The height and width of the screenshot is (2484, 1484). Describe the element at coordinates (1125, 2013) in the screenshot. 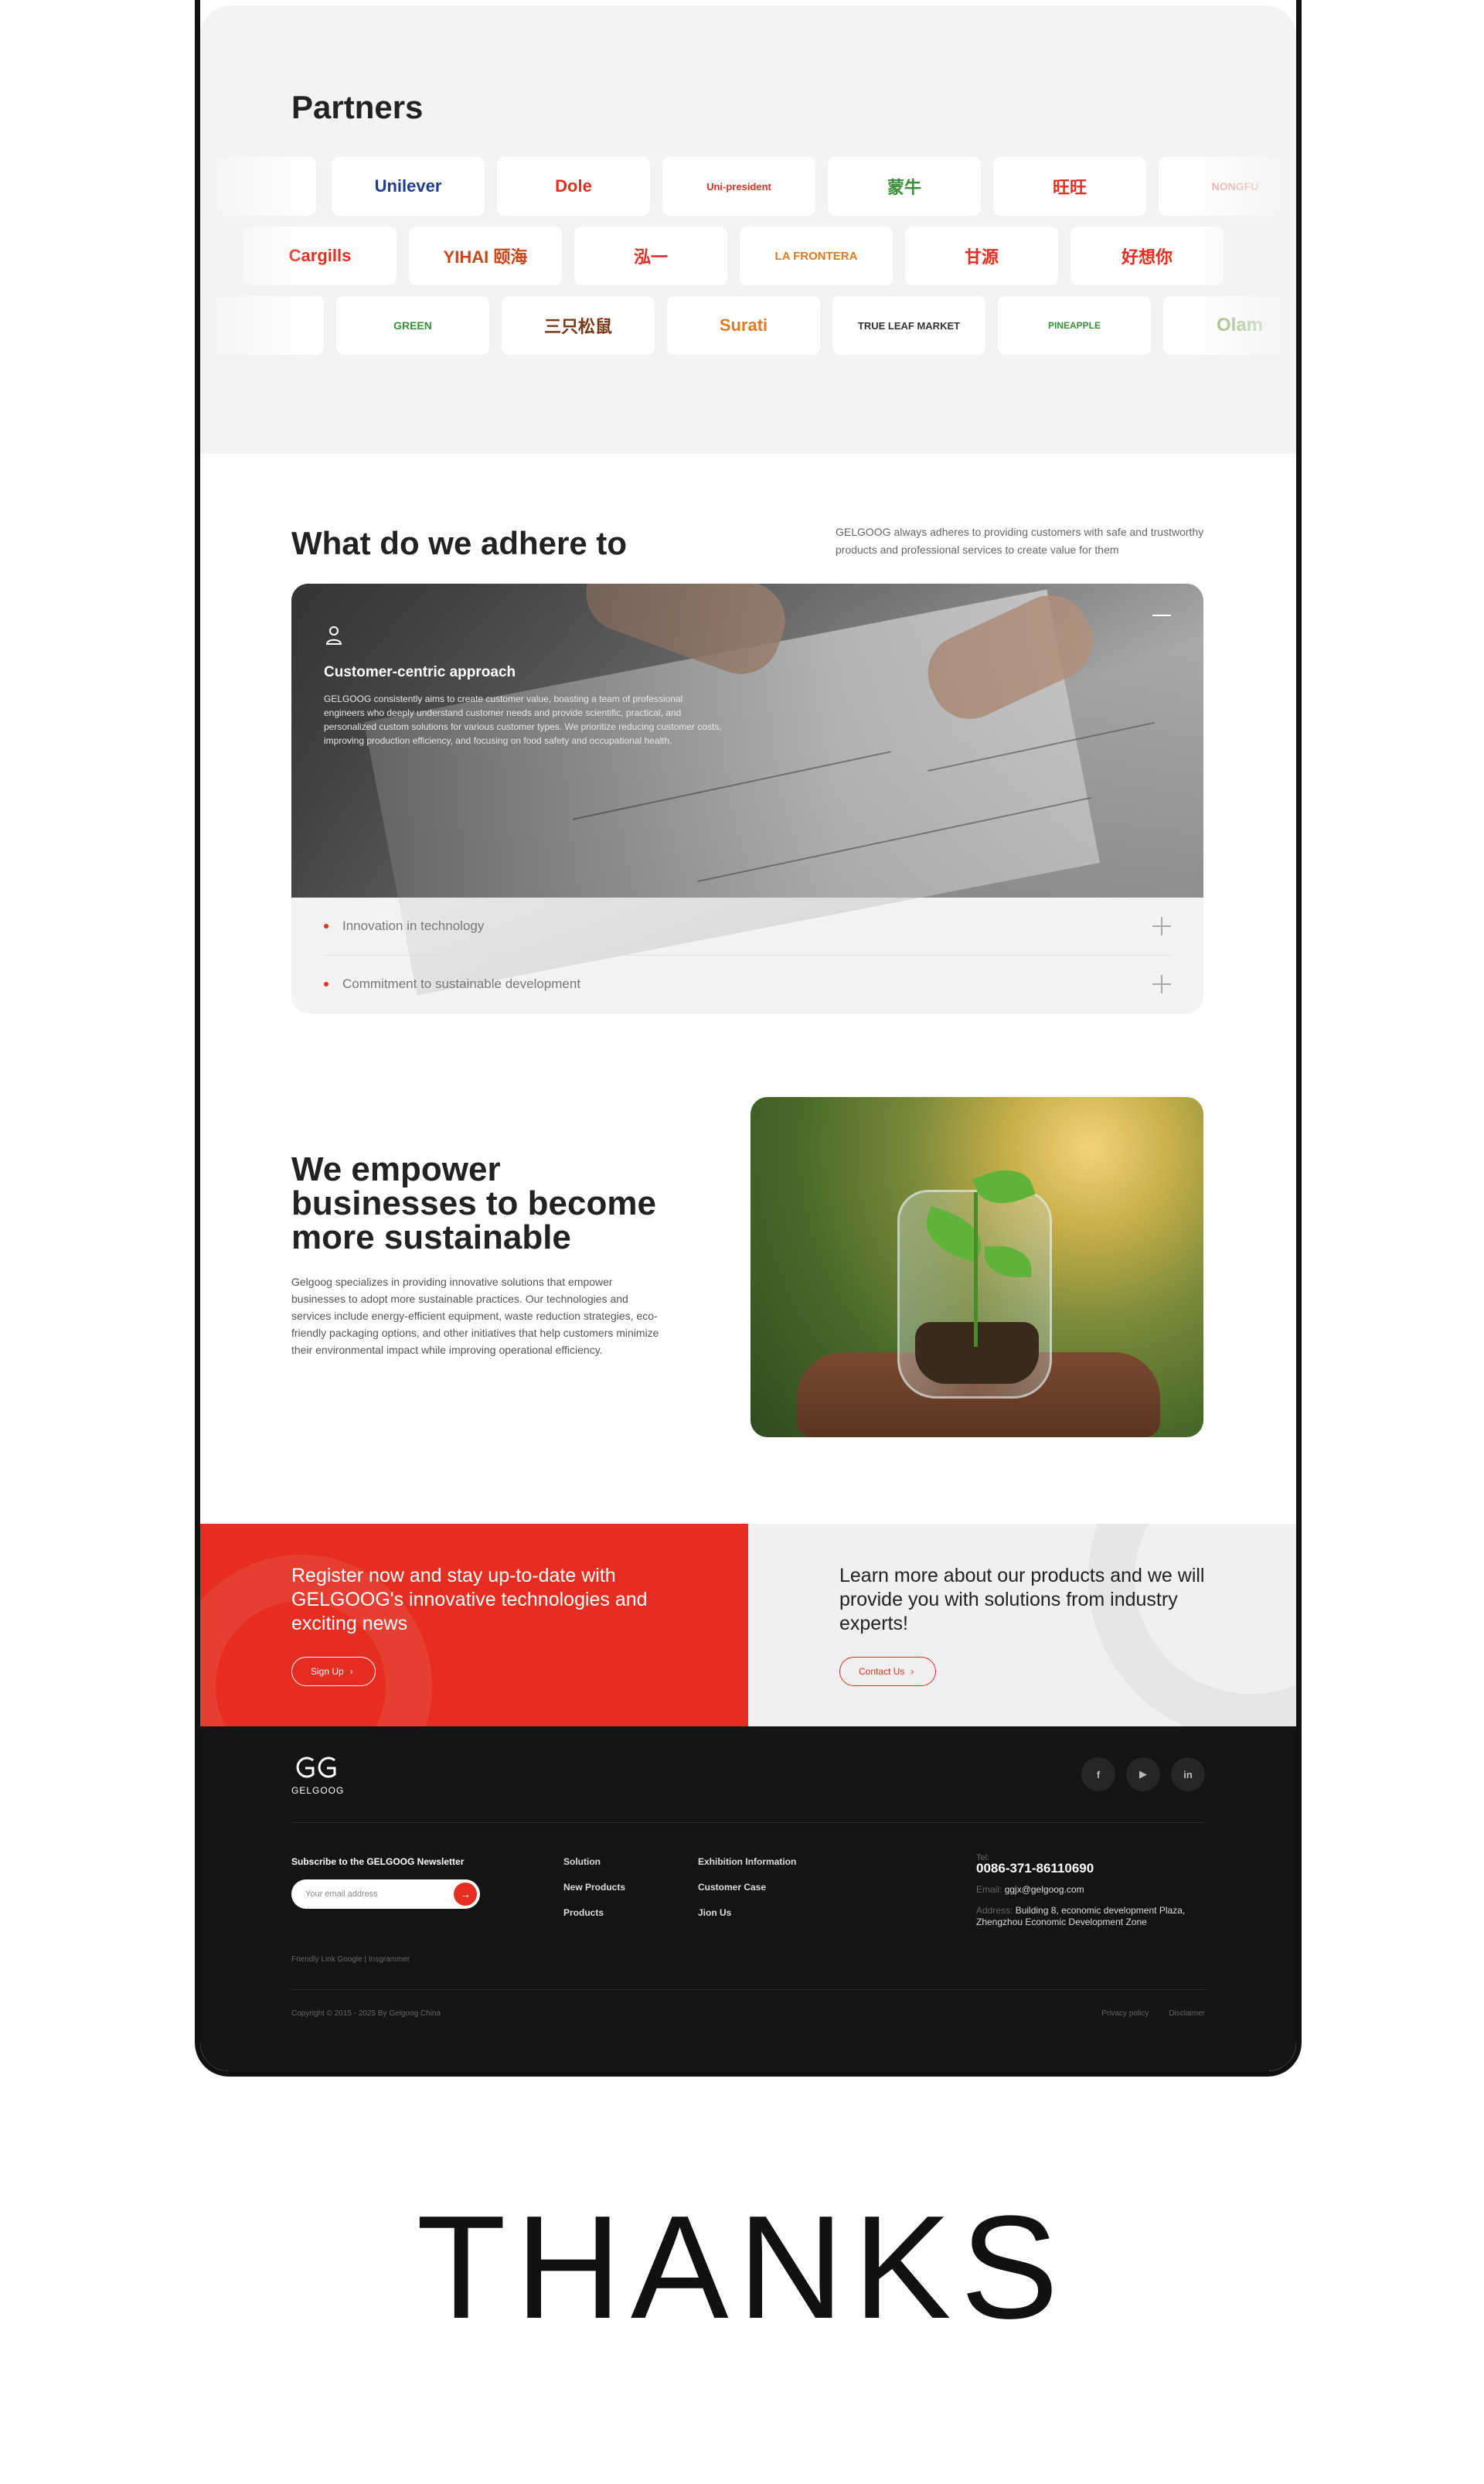

I see `privacy-policy-link: Privacy policy` at that location.